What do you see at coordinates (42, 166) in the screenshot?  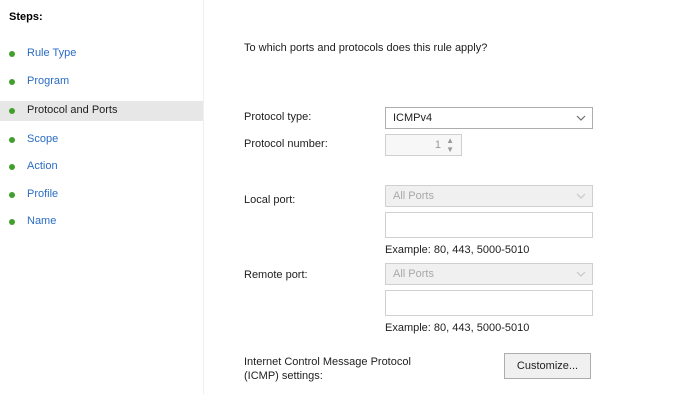 I see `step-label: Action` at bounding box center [42, 166].